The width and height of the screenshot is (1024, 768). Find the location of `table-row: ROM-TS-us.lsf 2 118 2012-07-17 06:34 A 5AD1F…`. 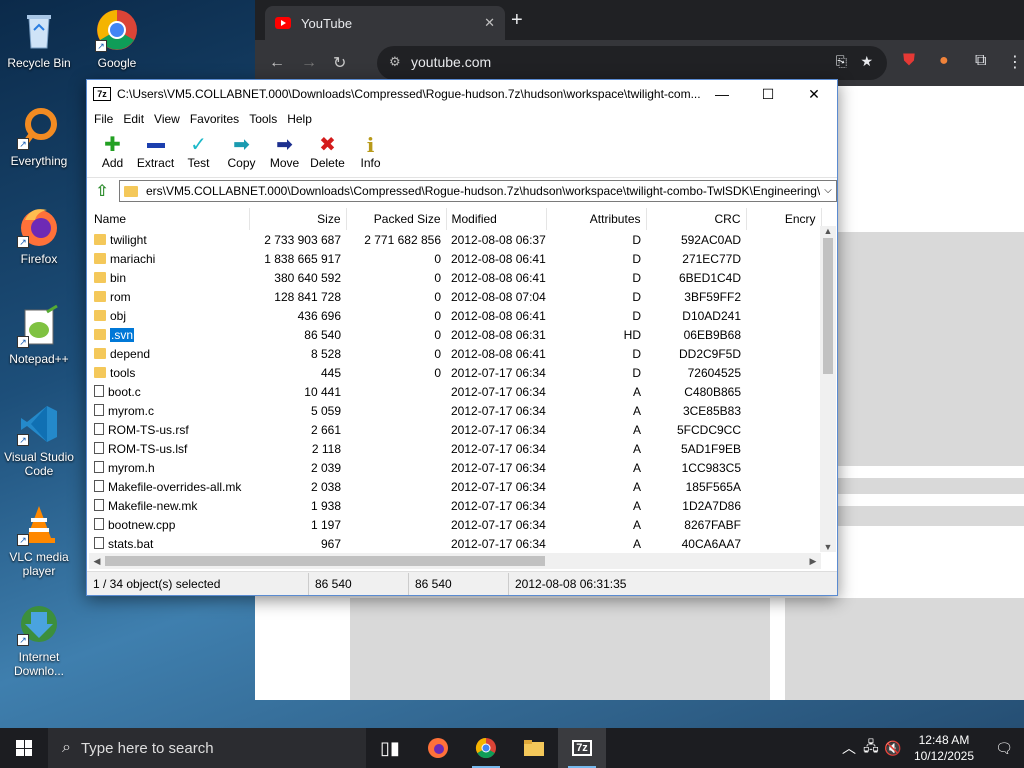

table-row: ROM-TS-us.lsf 2 118 2012-07-17 06:34 A 5AD1F… is located at coordinates (455, 448).